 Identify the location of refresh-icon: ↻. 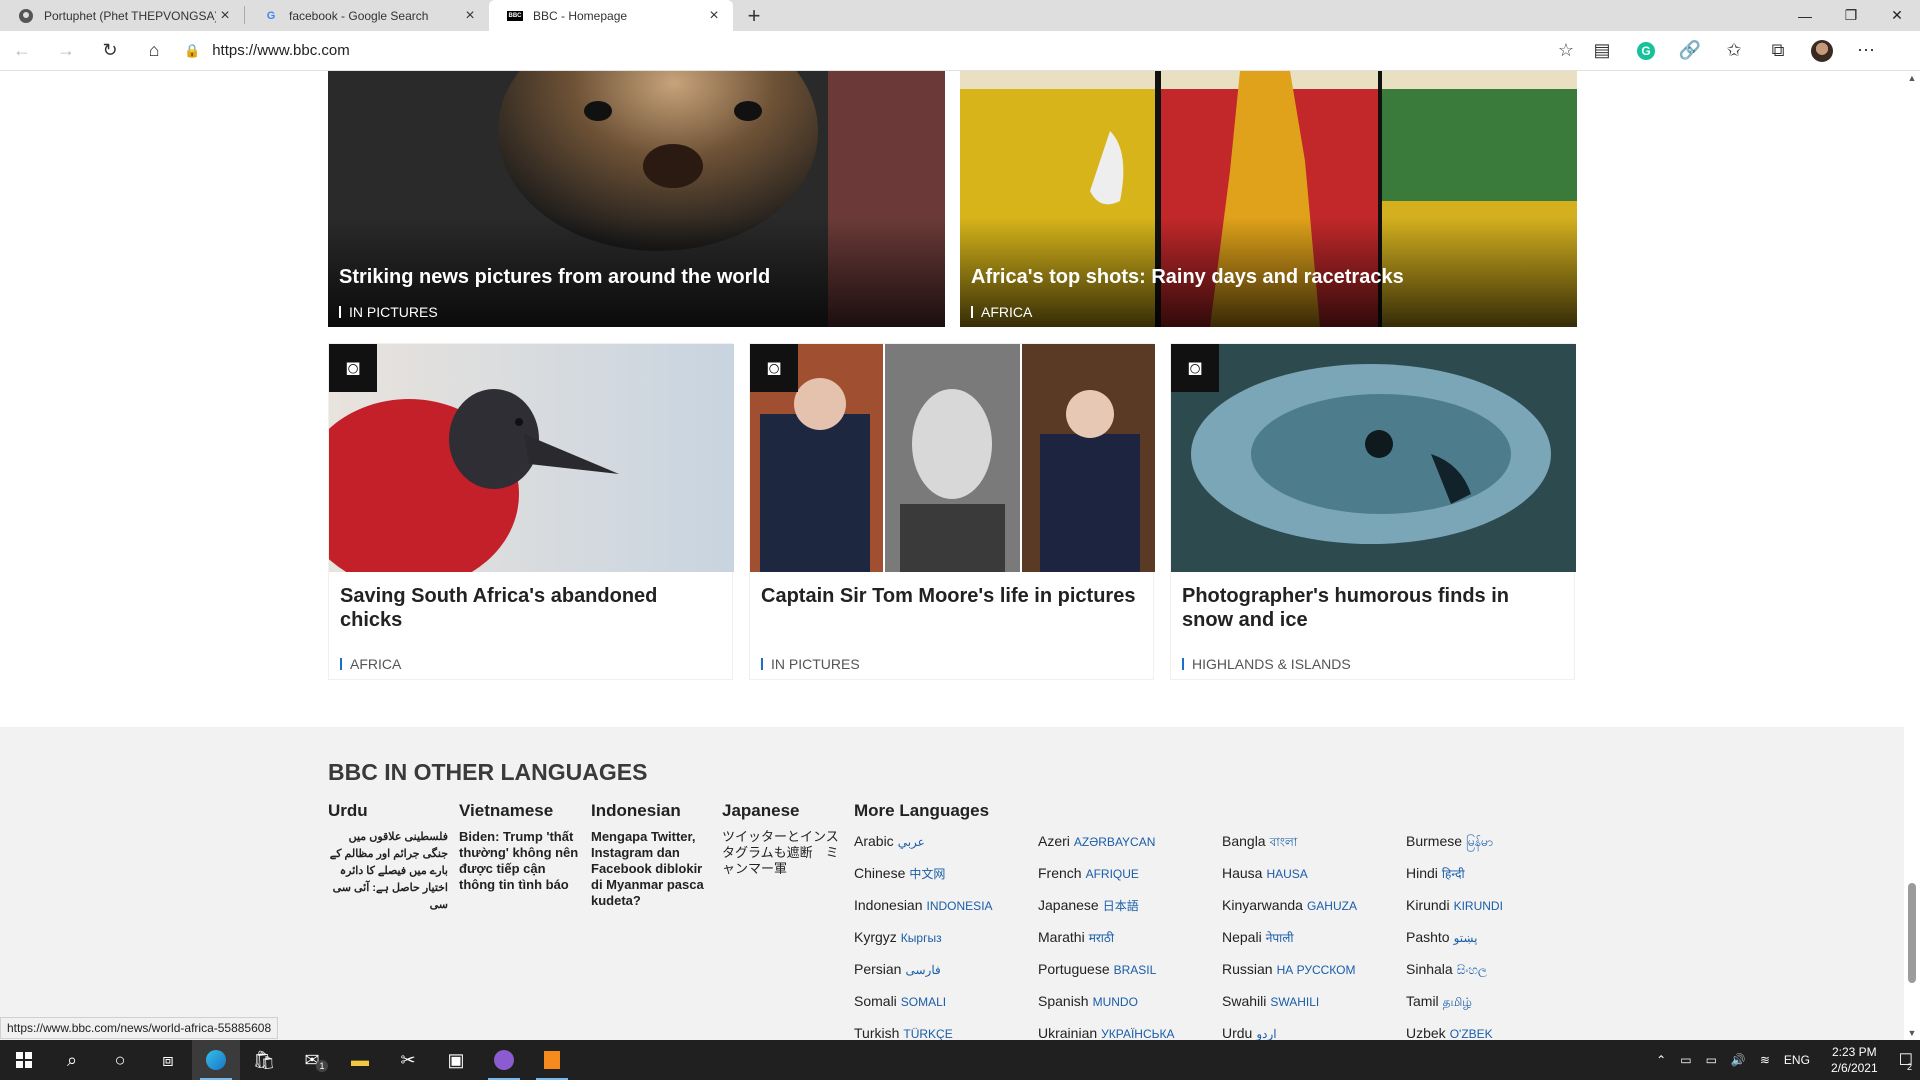
(110, 51).